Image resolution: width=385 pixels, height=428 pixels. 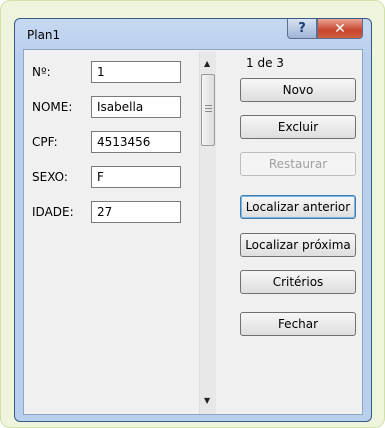 I want to click on scroll-up-icon: ▲, so click(x=207, y=63).